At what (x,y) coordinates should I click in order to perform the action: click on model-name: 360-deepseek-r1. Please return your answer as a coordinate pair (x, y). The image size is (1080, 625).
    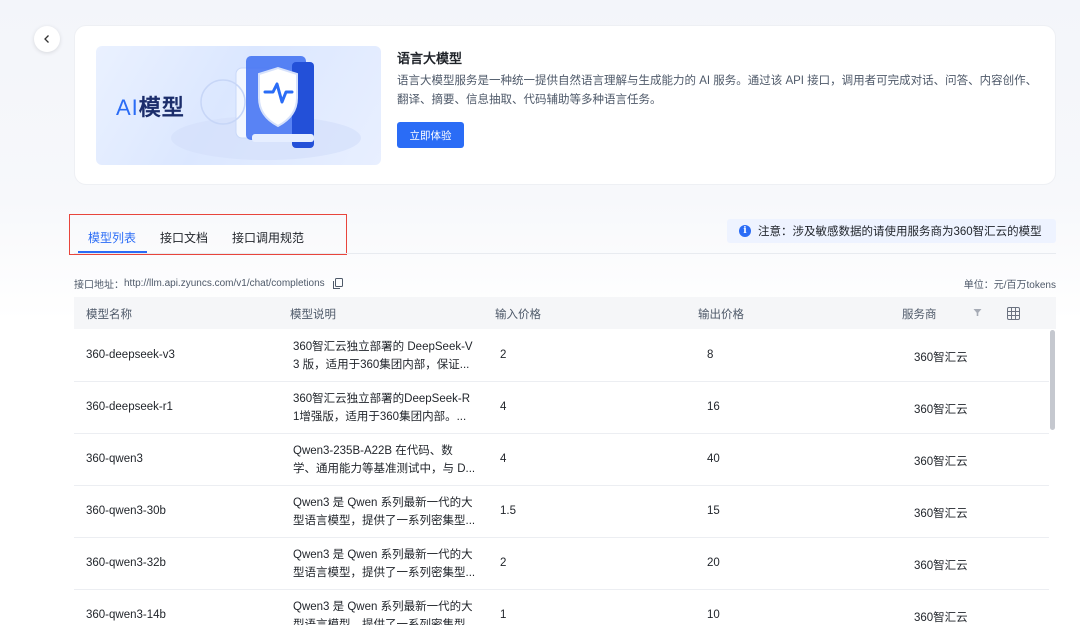
    Looking at the image, I should click on (129, 407).